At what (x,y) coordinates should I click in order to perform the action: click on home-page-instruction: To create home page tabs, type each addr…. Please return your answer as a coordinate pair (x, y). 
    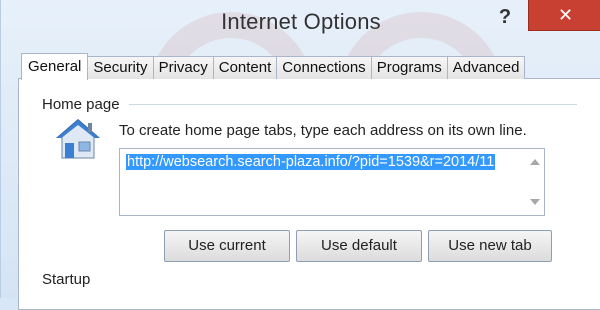
    Looking at the image, I should click on (323, 130).